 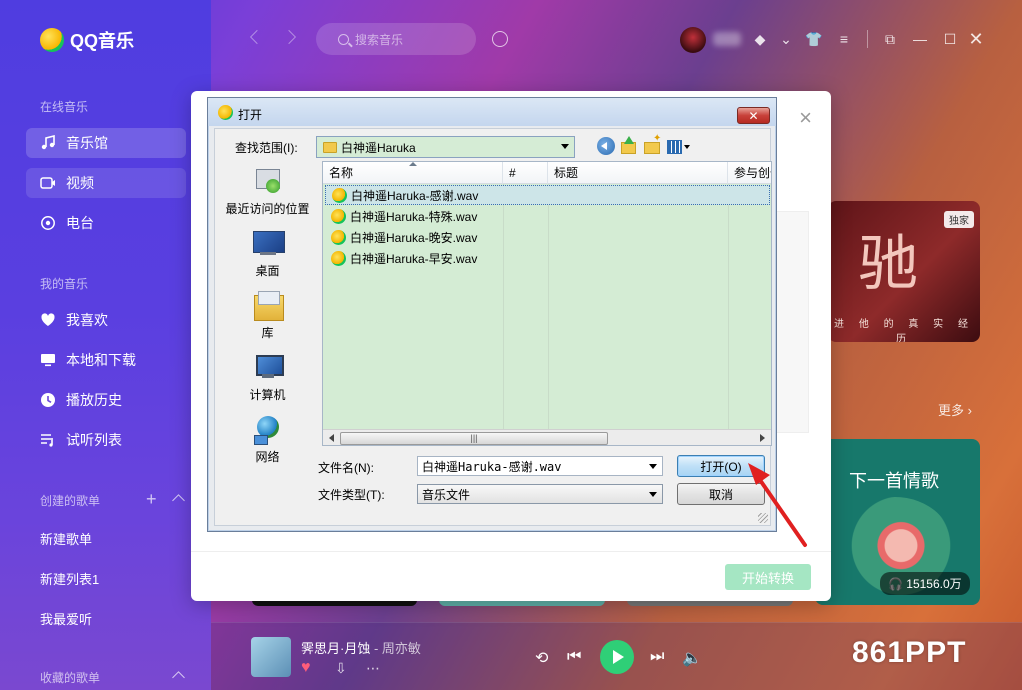 I want to click on search-input: 搜索音乐, so click(x=396, y=39).